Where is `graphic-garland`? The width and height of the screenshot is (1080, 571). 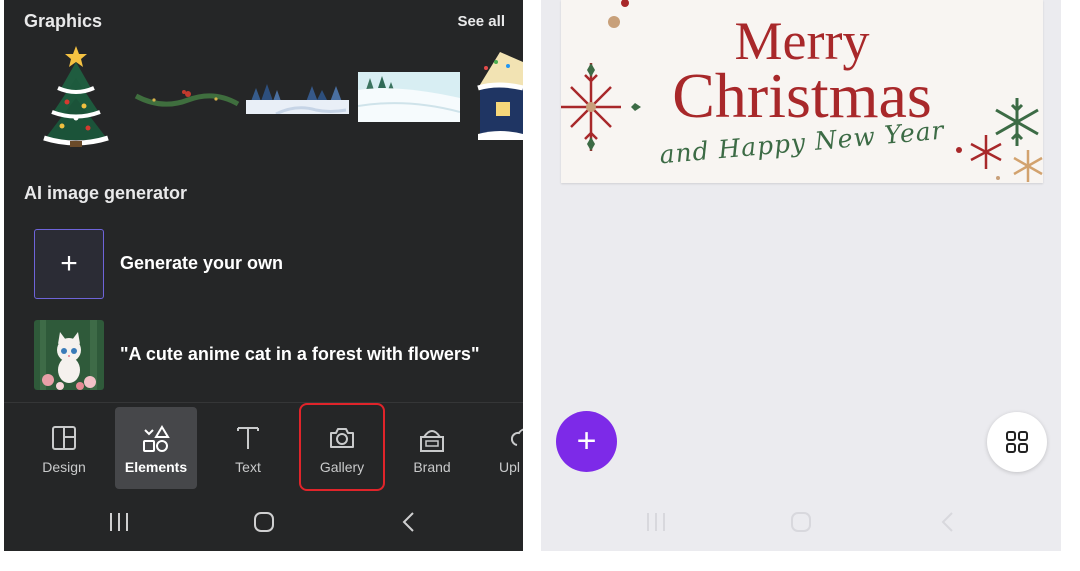 graphic-garland is located at coordinates (187, 96).